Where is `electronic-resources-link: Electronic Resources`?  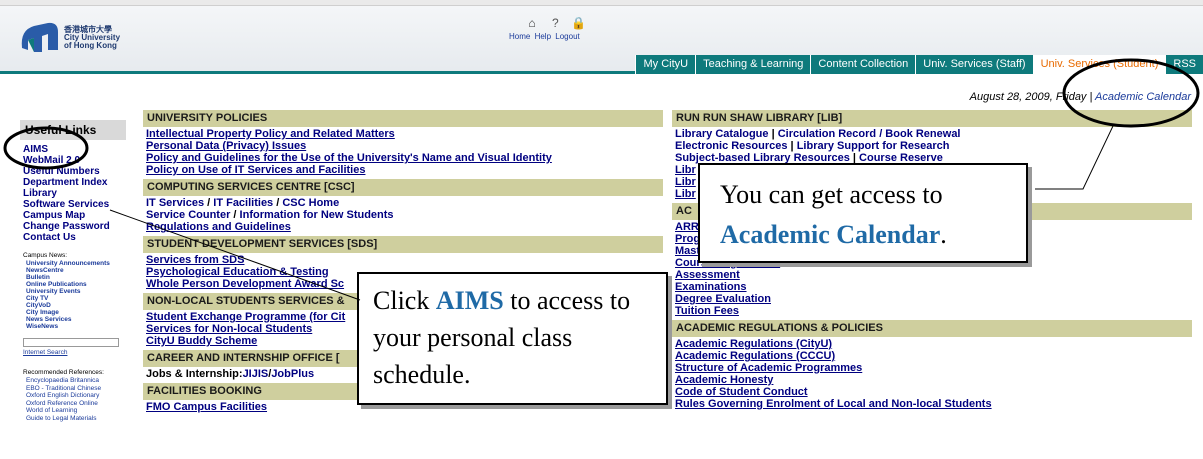 electronic-resources-link: Electronic Resources is located at coordinates (731, 146).